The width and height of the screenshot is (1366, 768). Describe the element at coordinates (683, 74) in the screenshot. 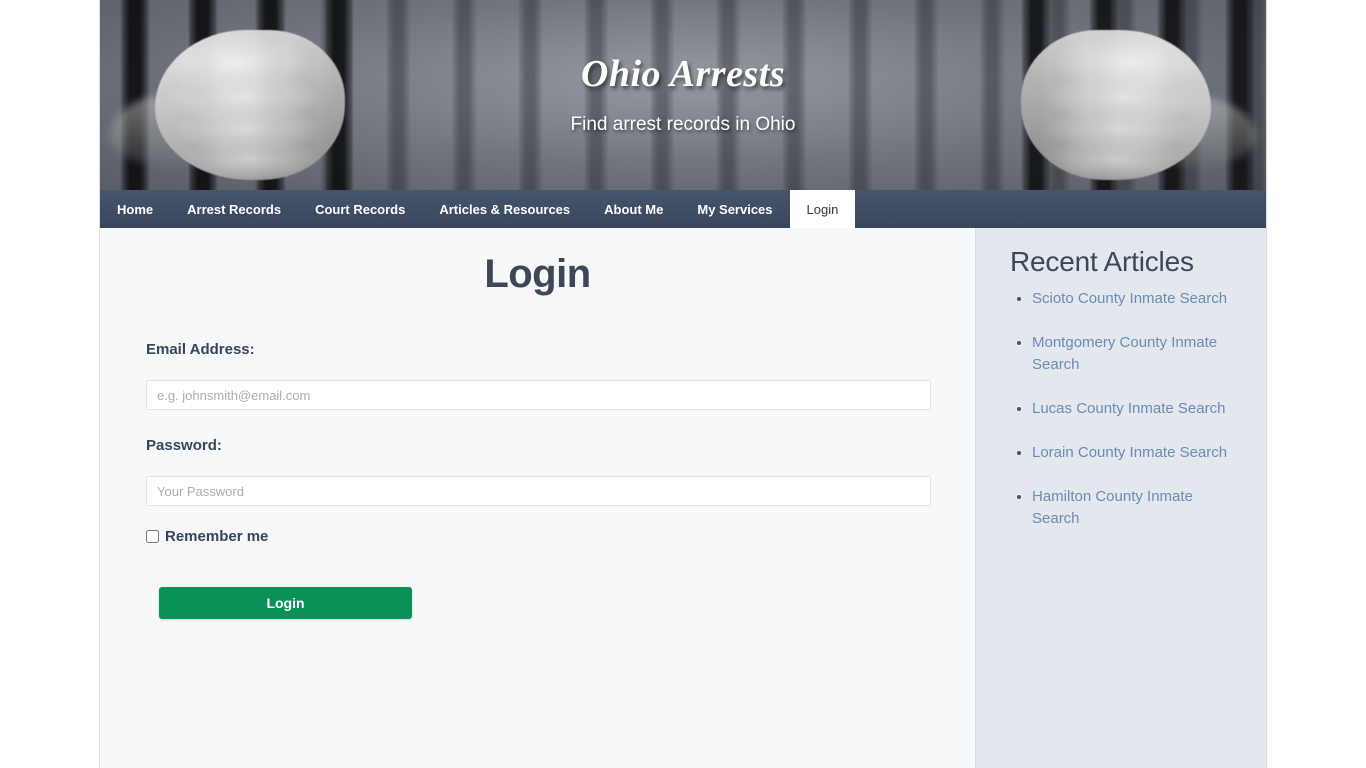

I see `site-title: Ohio Arrests` at that location.